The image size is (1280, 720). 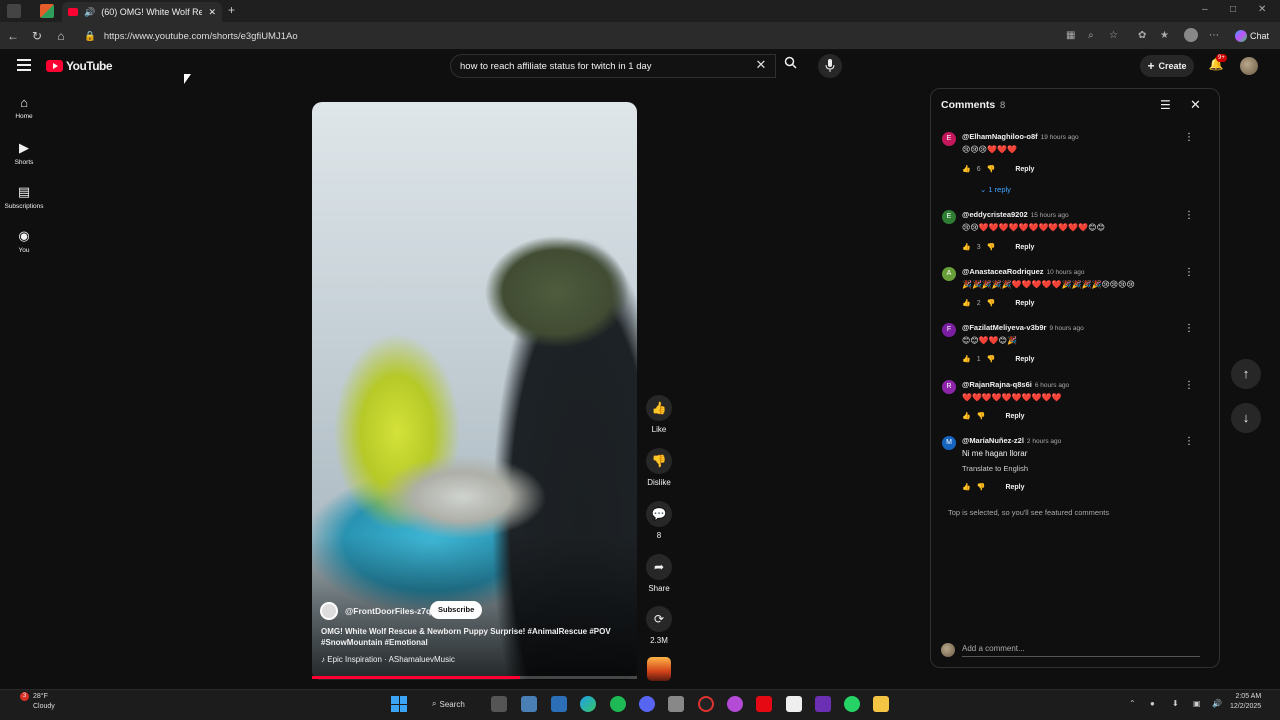 I want to click on network-icon: ▣, so click(x=1197, y=703).